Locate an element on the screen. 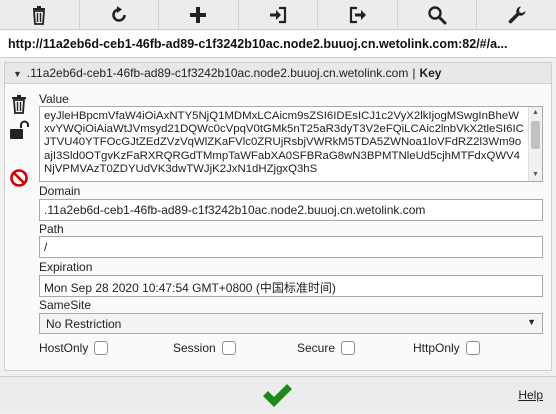 Image resolution: width=556 pixels, height=414 pixels. delete-cookie-button is located at coordinates (19, 104).